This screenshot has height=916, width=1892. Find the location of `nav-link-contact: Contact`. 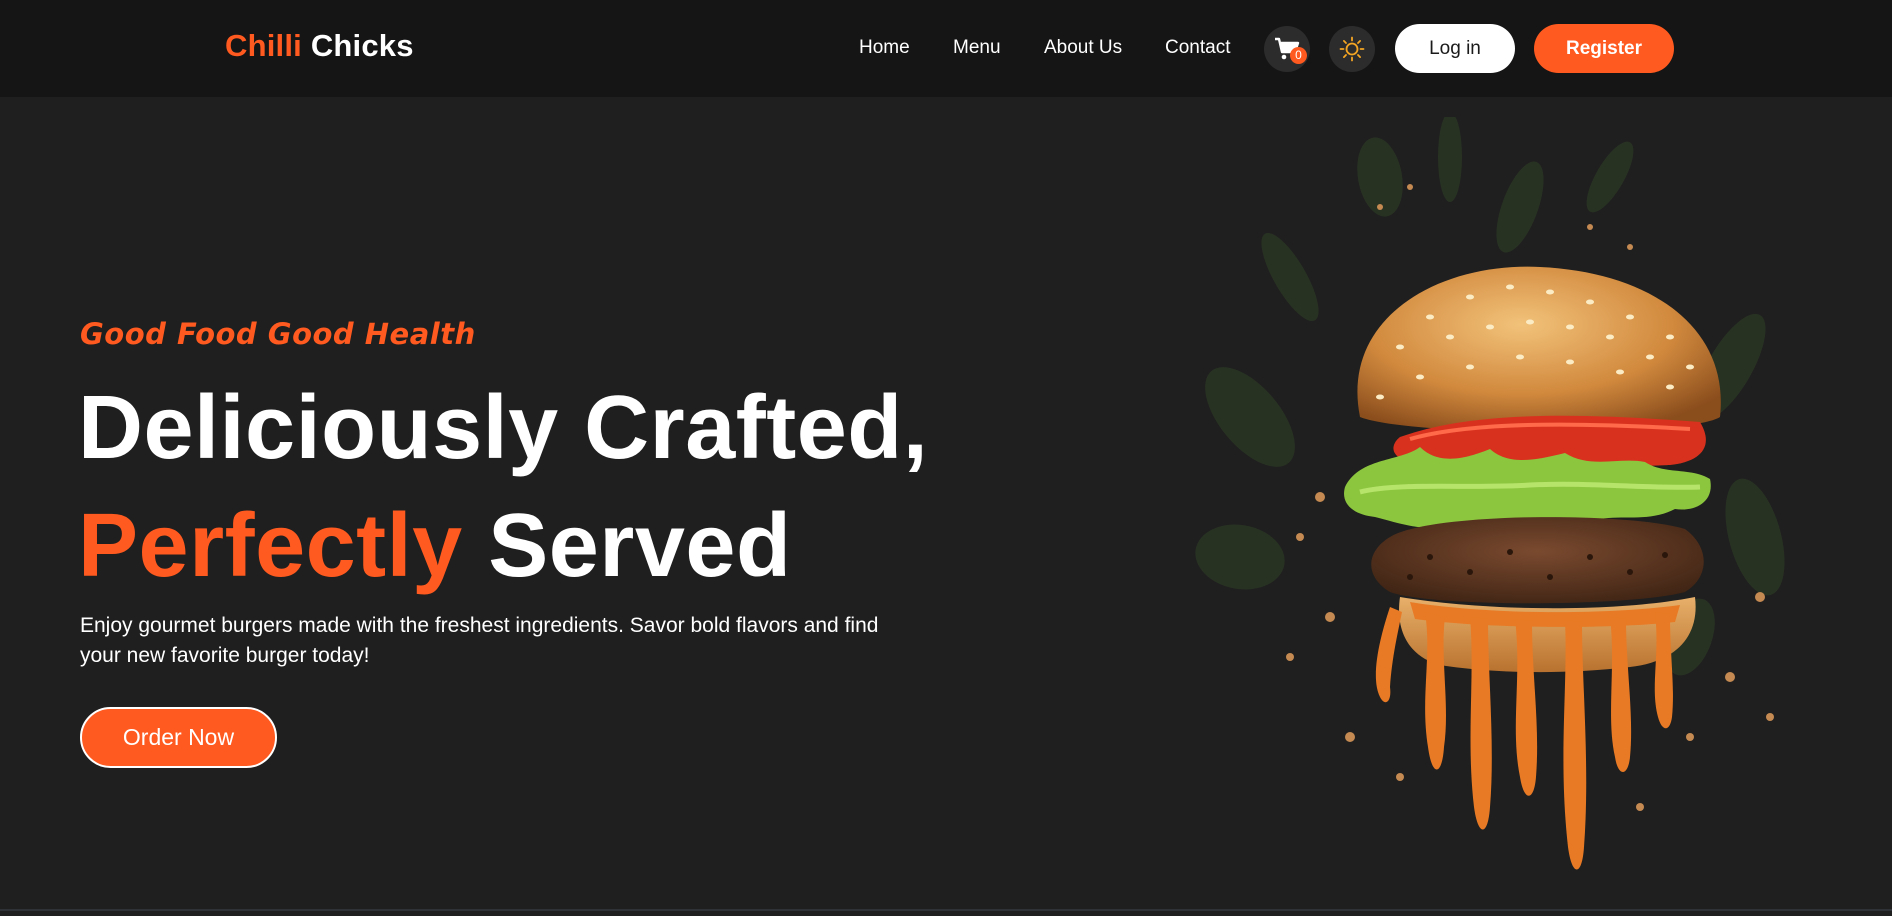

nav-link-contact: Contact is located at coordinates (1197, 48).